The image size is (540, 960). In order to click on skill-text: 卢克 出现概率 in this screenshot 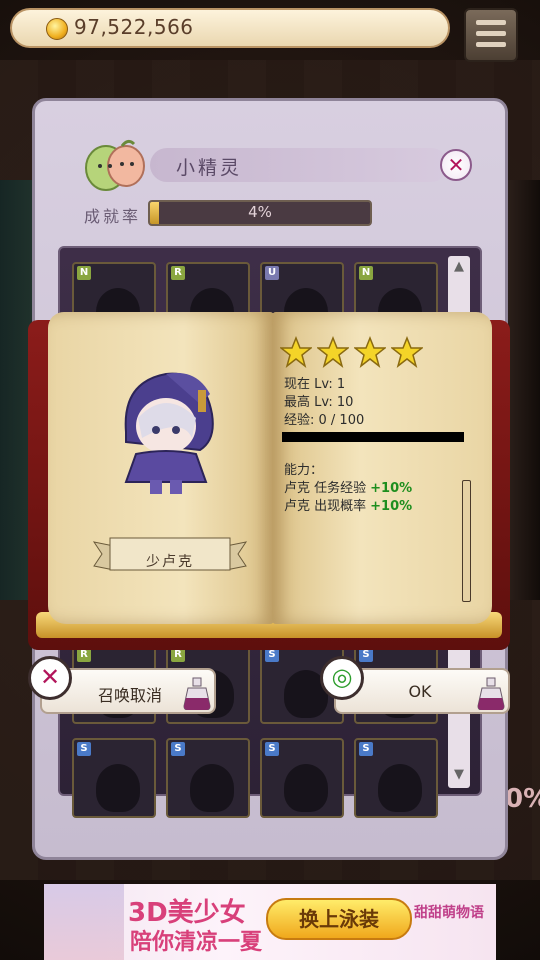, I will do `click(325, 506)`.